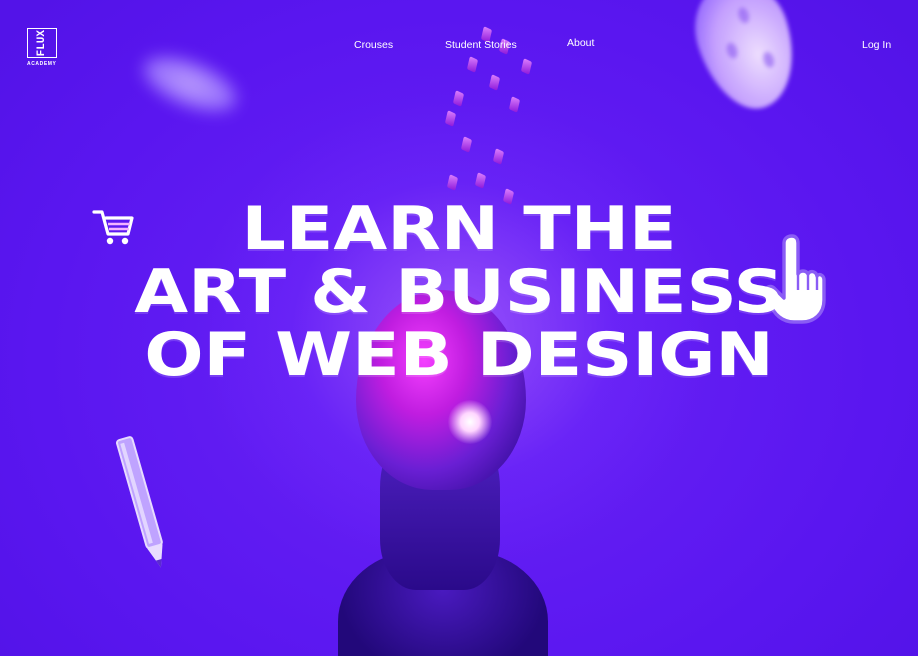 This screenshot has width=918, height=656. Describe the element at coordinates (139, 502) in the screenshot. I see `pencil-icon` at that location.